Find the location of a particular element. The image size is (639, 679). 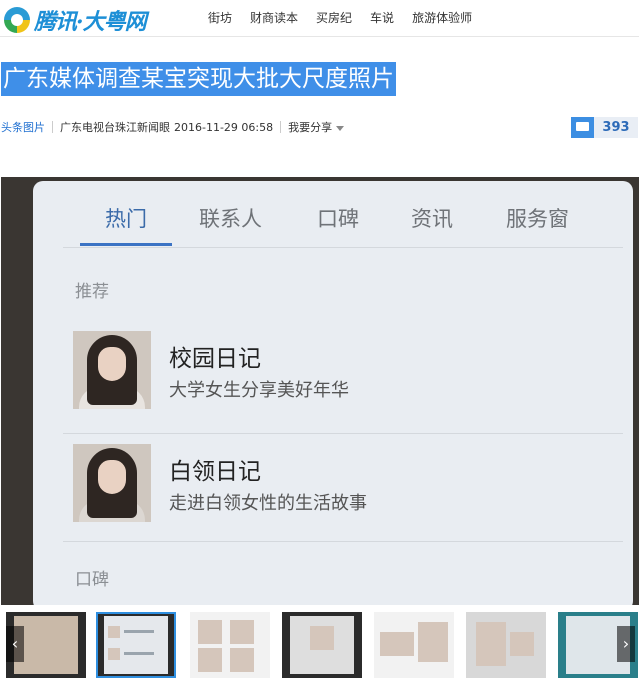

share-label: 我要分享 is located at coordinates (310, 127).